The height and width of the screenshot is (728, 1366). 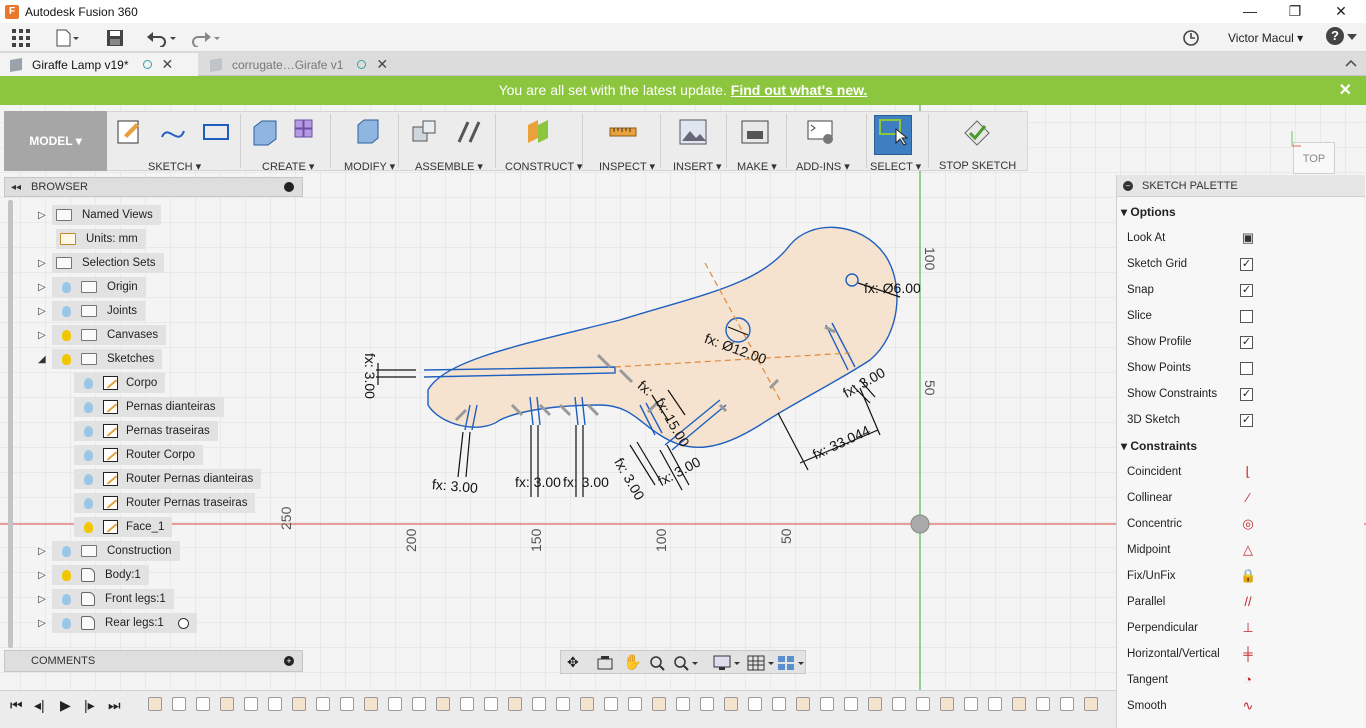 What do you see at coordinates (65, 705) in the screenshot?
I see `timeline-play-icon: ▶` at bounding box center [65, 705].